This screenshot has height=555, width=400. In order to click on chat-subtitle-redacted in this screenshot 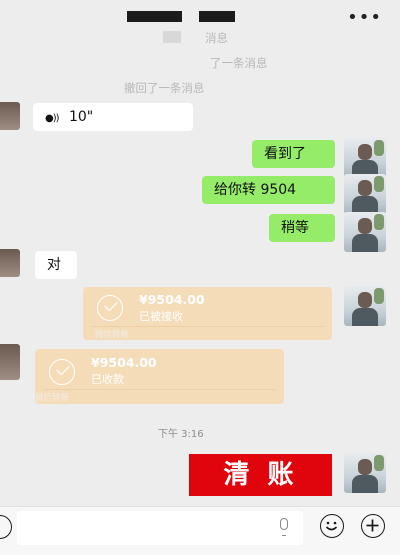, I will do `click(217, 16)`.